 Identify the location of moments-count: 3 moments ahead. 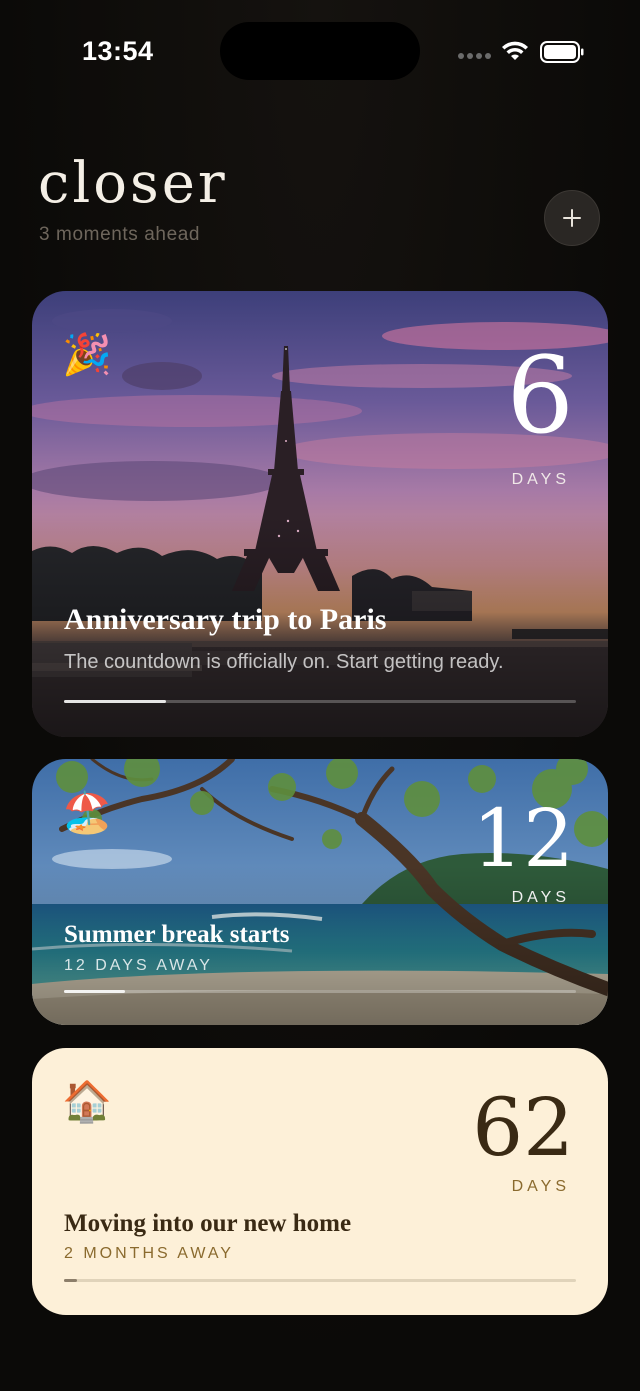
(120, 234).